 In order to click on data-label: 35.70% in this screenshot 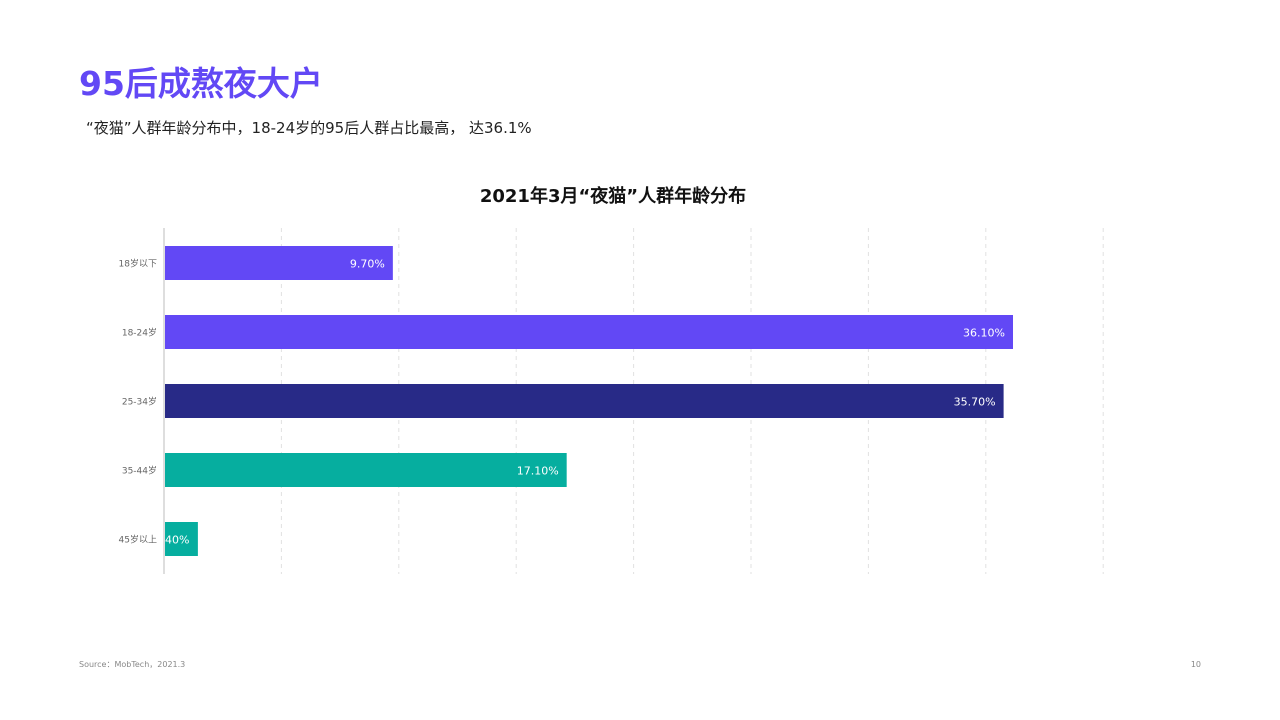, I will do `click(975, 402)`.